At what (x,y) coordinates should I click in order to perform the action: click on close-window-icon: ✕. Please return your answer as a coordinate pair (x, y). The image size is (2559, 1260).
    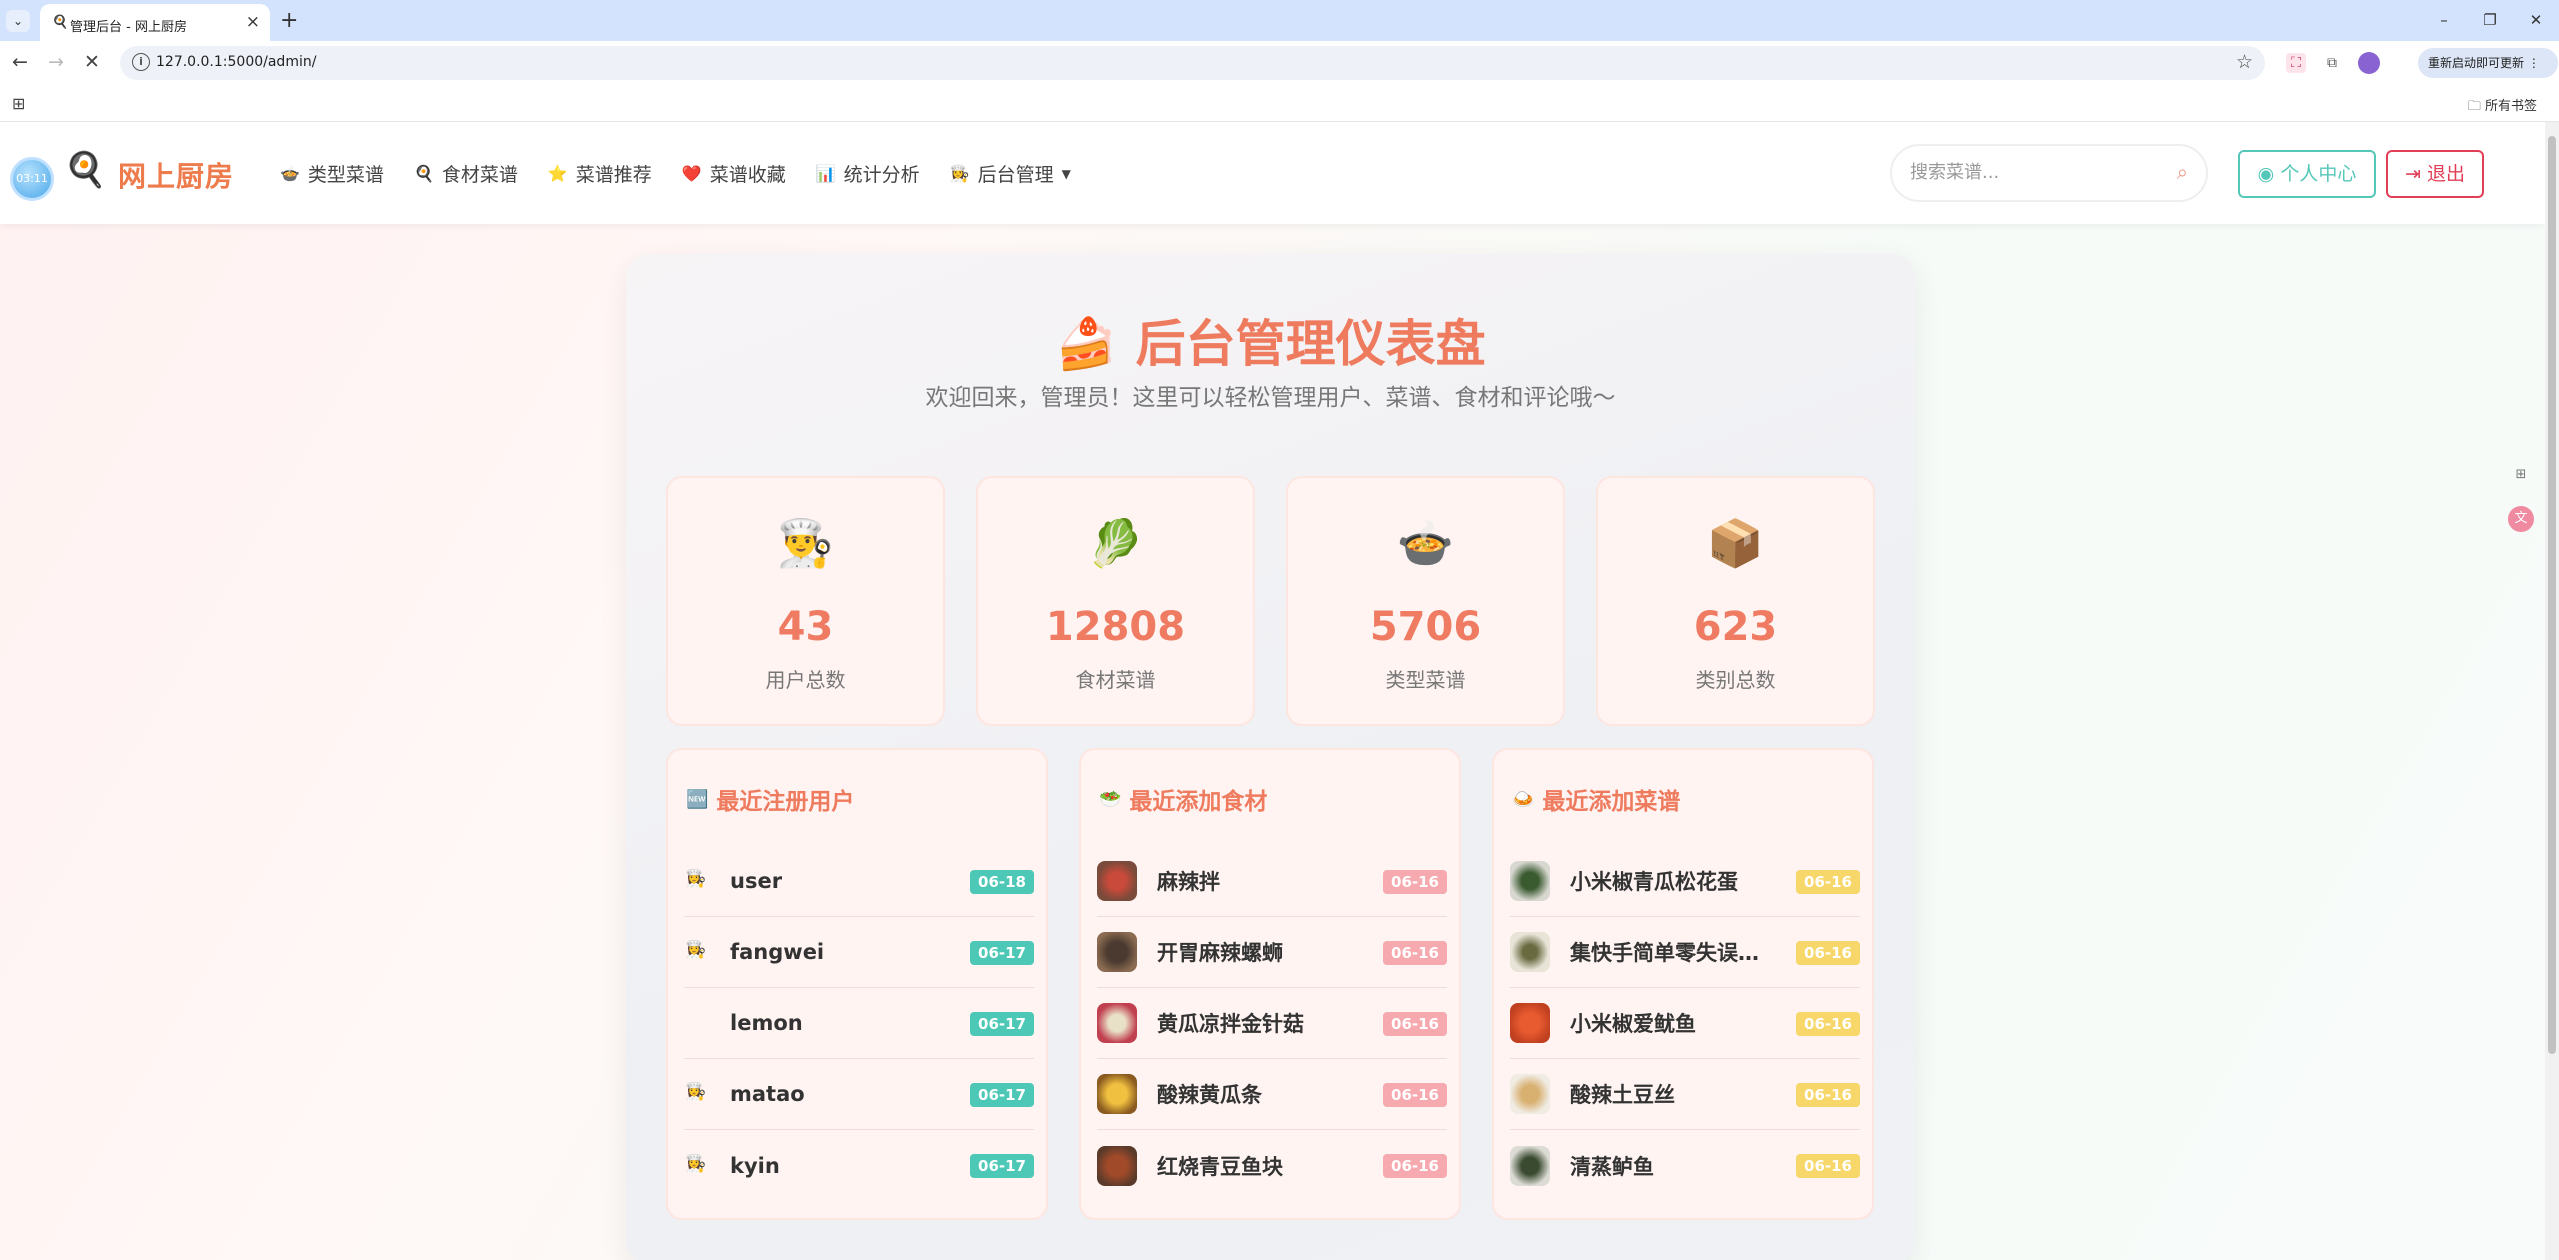
    Looking at the image, I should click on (2536, 20).